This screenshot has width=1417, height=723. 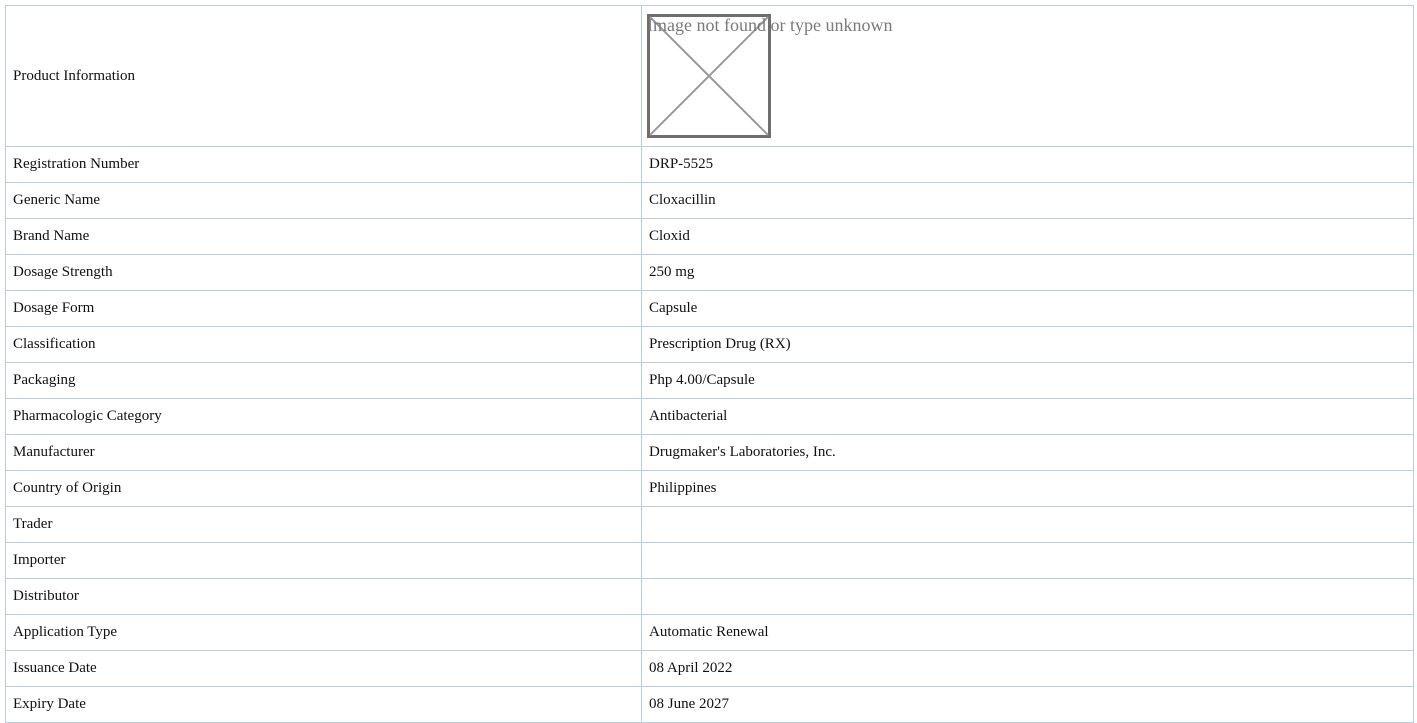 What do you see at coordinates (323, 488) in the screenshot?
I see `row-label: Country of Origin` at bounding box center [323, 488].